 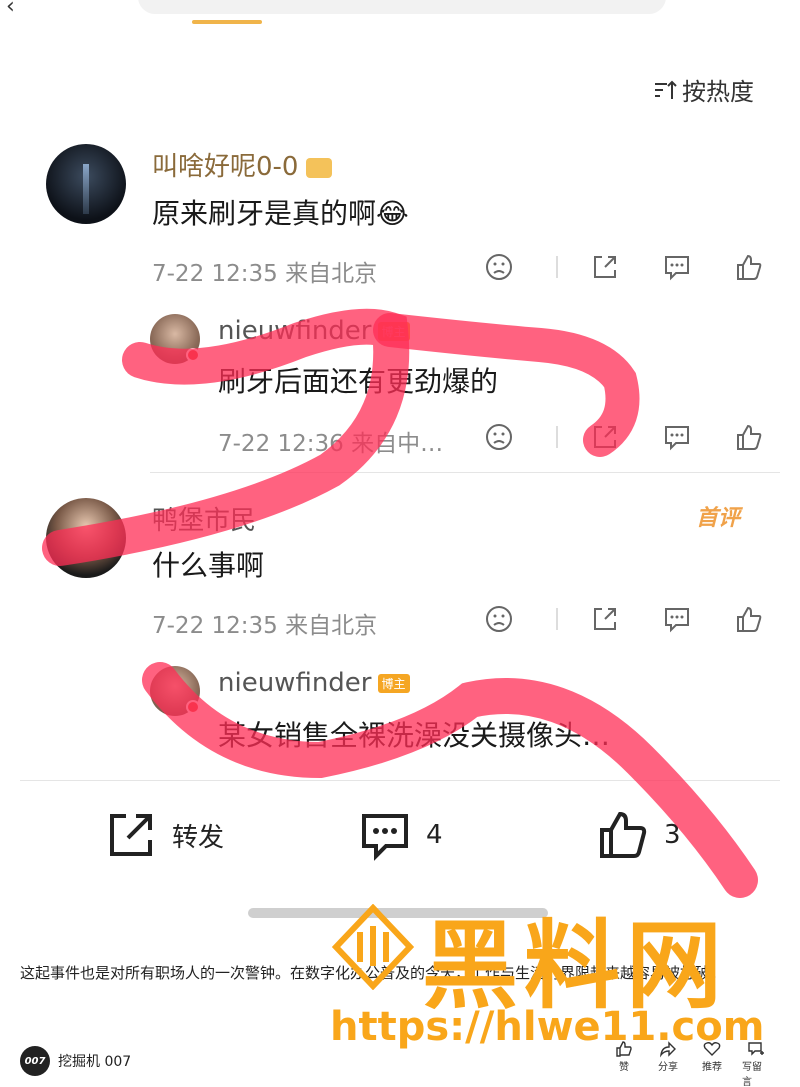 What do you see at coordinates (434, 835) in the screenshot?
I see `comment-count: 4` at bounding box center [434, 835].